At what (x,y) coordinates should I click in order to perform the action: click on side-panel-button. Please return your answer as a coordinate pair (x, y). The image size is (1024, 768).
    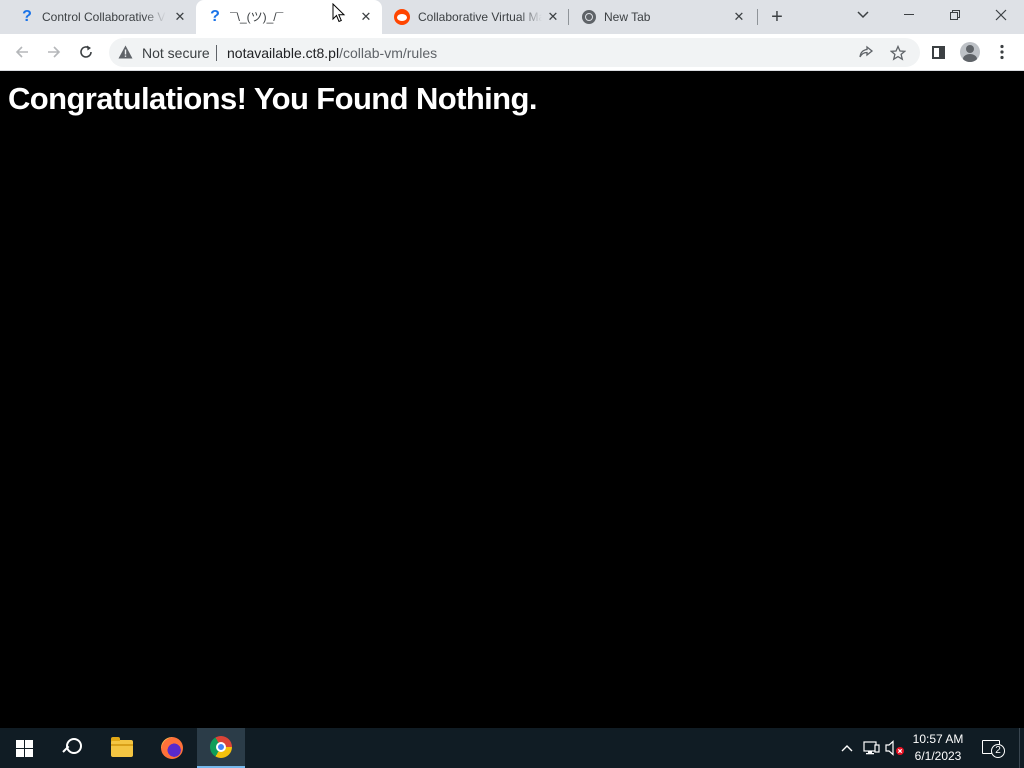
    Looking at the image, I should click on (938, 52).